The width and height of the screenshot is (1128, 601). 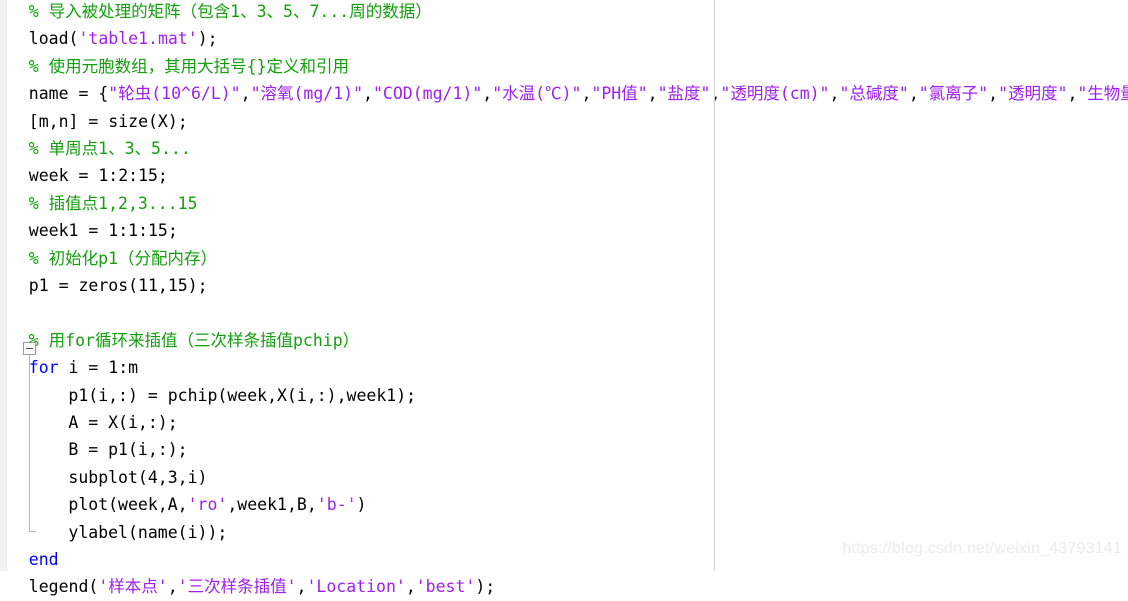 I want to click on code-line: for i = 1:m, so click(x=83, y=367).